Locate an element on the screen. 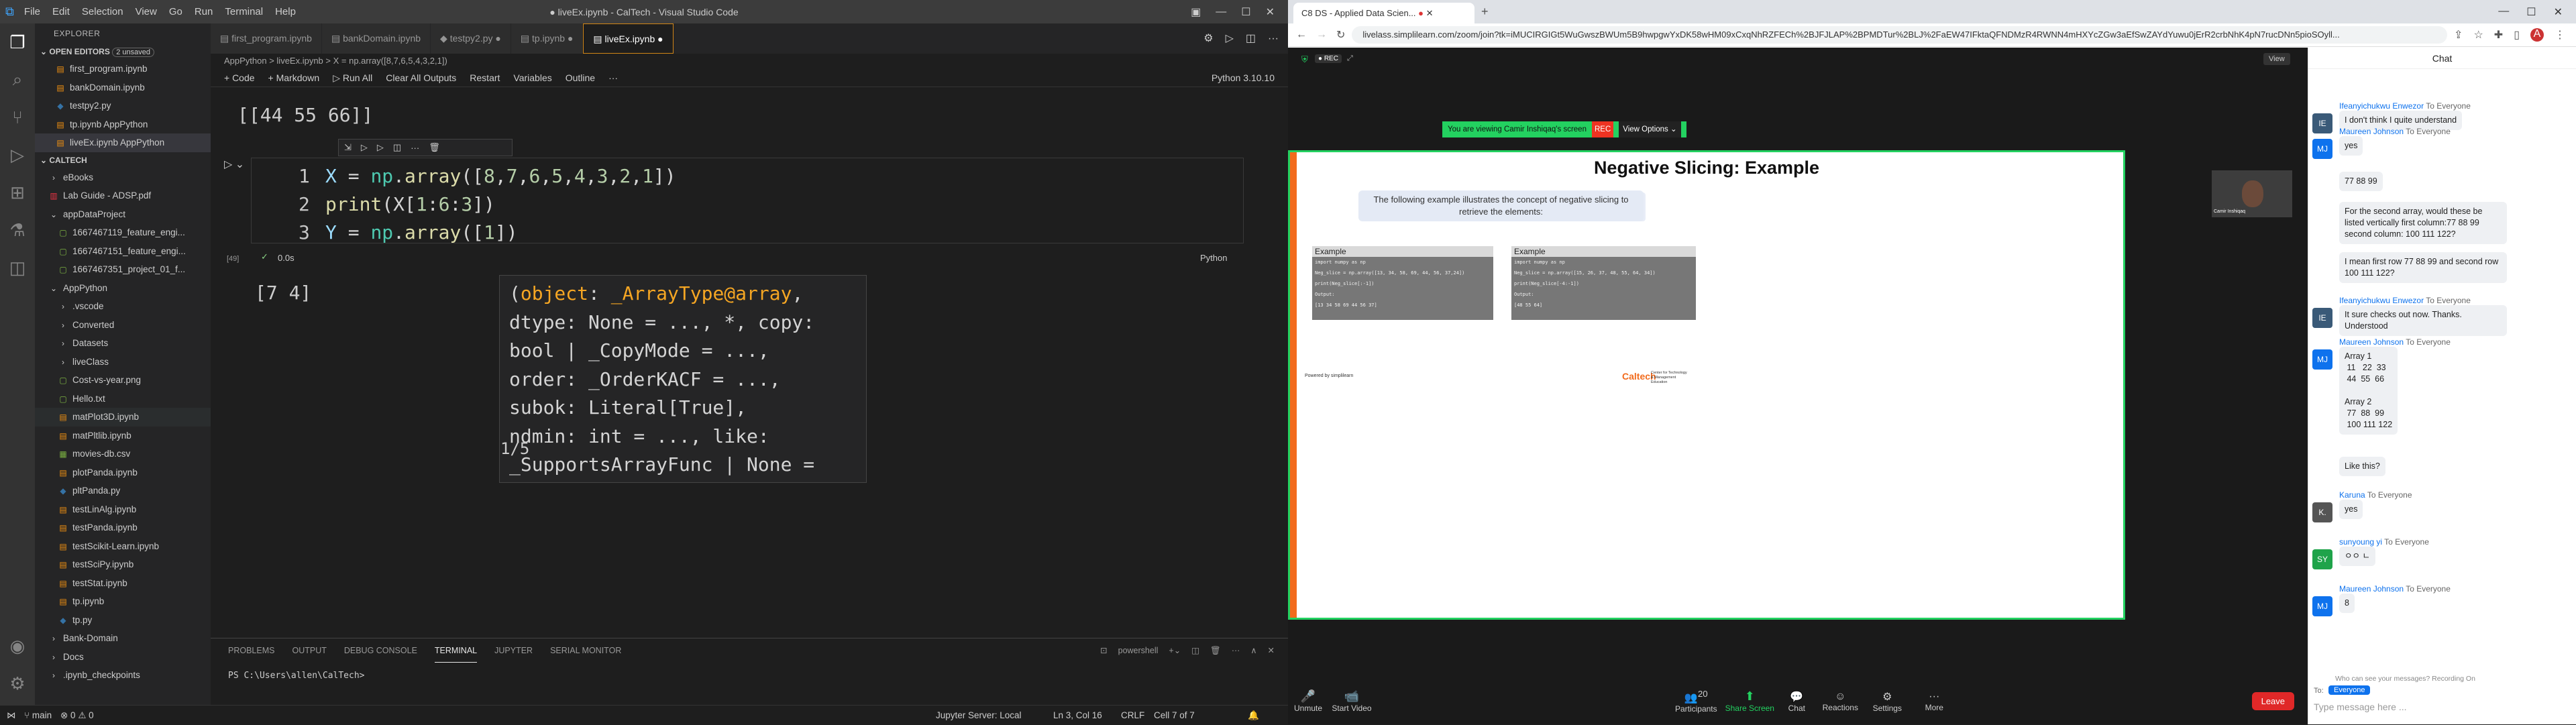  forward-icon: → is located at coordinates (1321, 35).